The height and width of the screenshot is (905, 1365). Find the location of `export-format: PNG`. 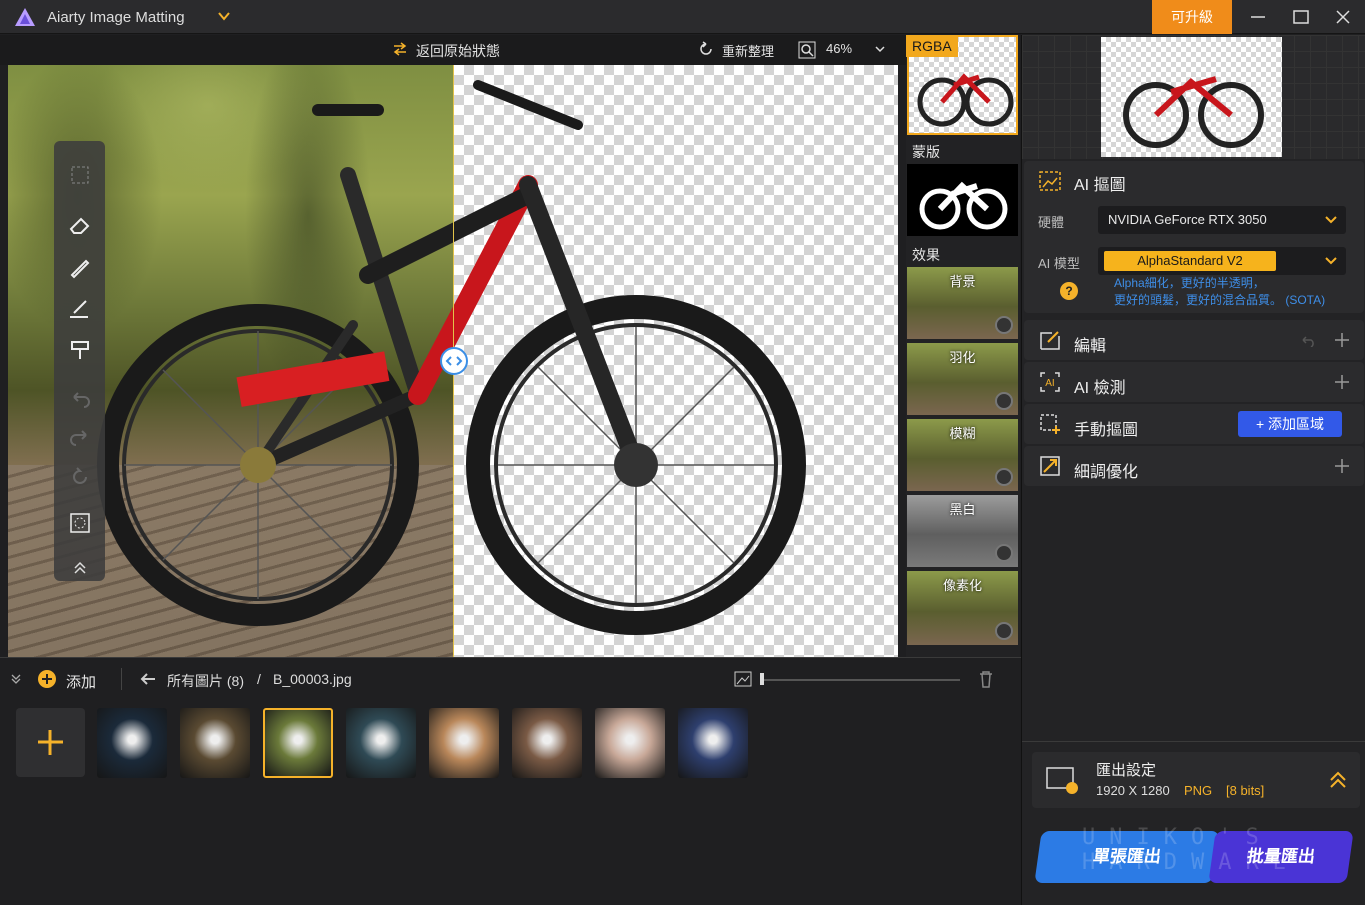

export-format: PNG is located at coordinates (1198, 790).